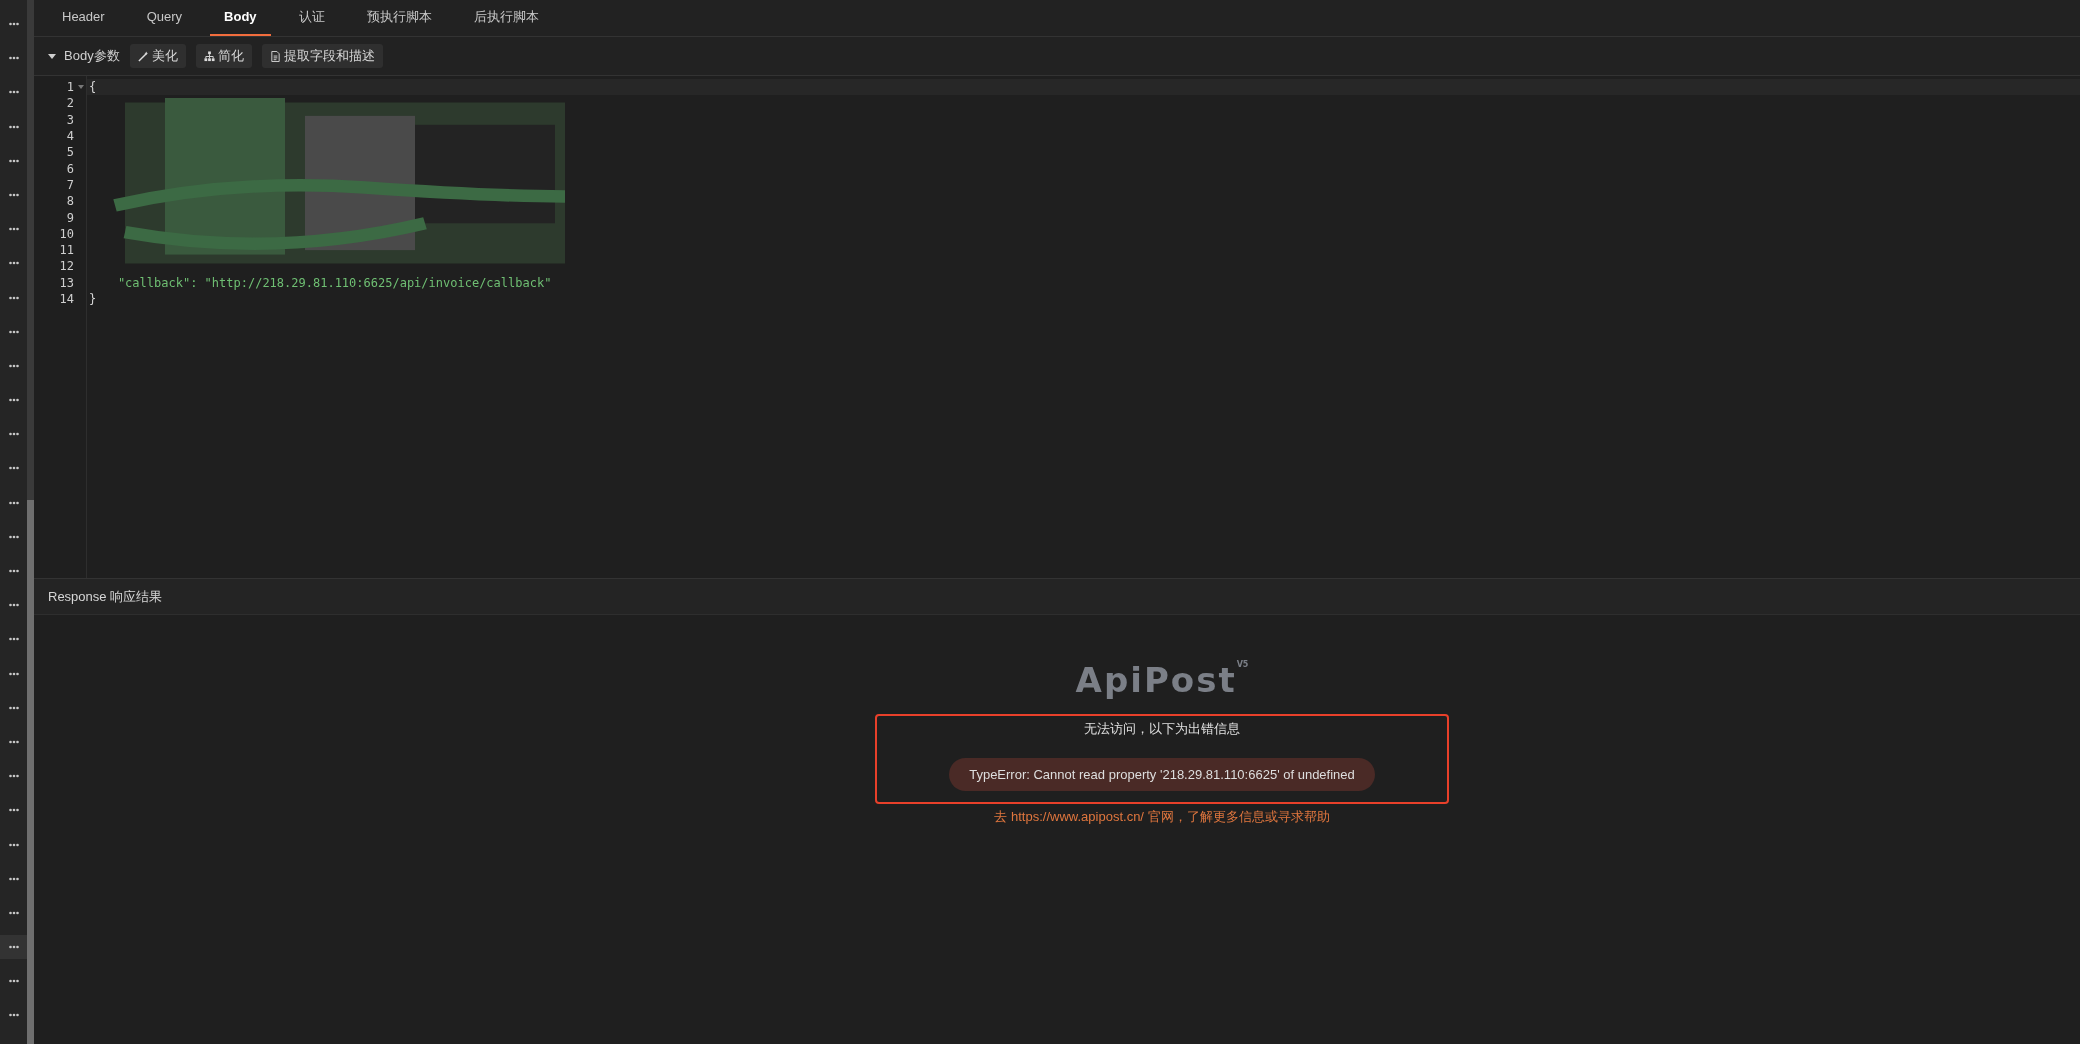  Describe the element at coordinates (70, 152) in the screenshot. I see `line-number: 5` at that location.